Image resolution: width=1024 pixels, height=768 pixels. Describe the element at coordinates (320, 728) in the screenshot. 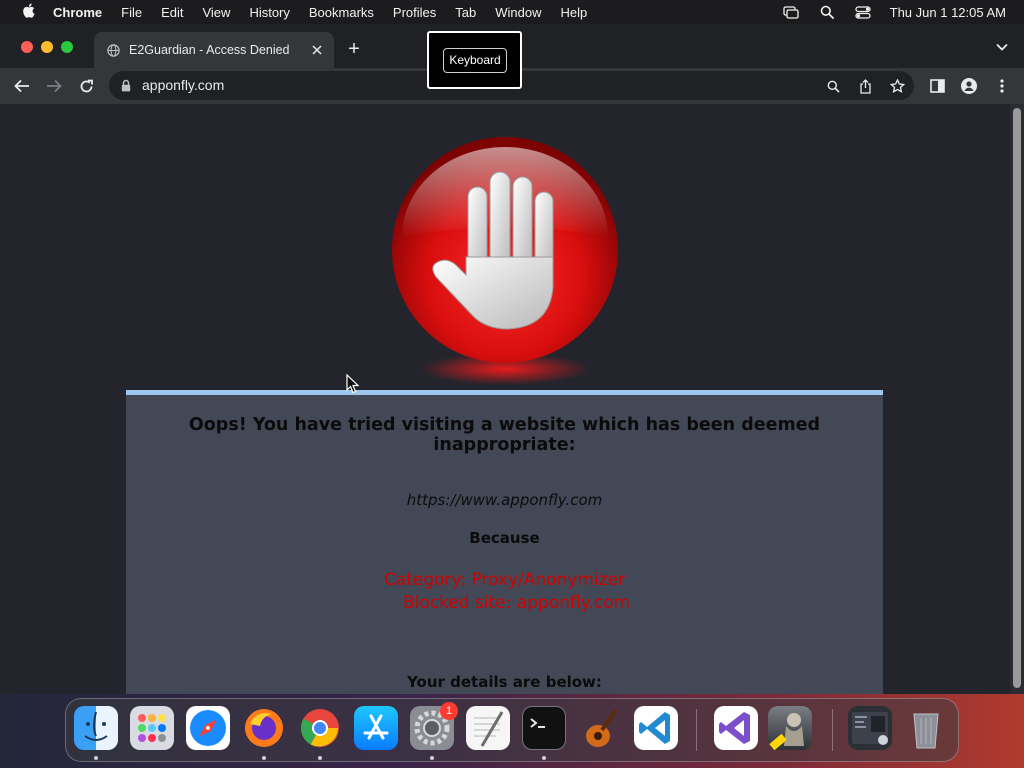

I see `chrome-icon` at that location.